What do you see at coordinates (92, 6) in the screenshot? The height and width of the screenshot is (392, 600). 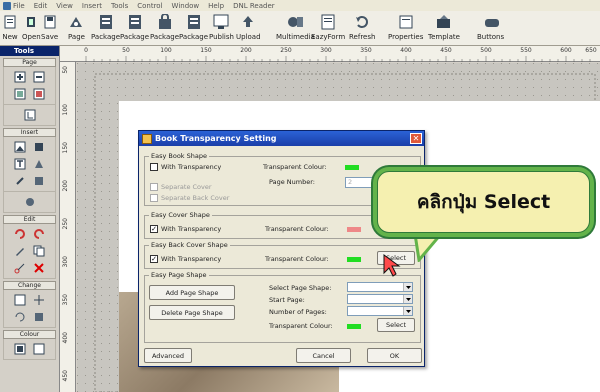 I see `menu-insert: Insert` at bounding box center [92, 6].